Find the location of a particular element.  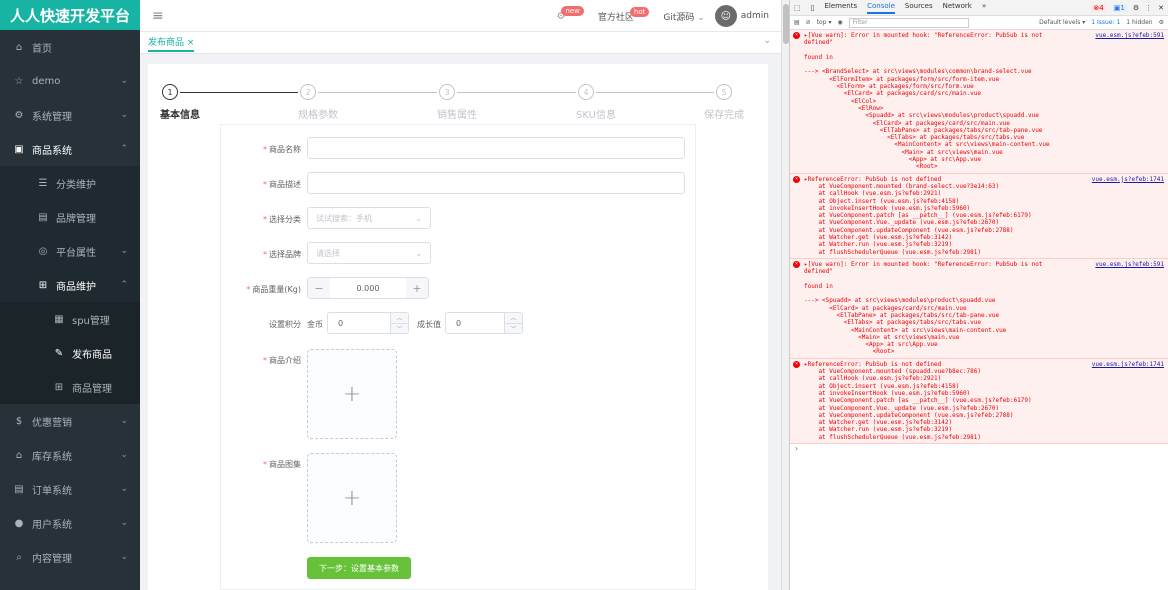

avatar: ☺ is located at coordinates (725, 16).